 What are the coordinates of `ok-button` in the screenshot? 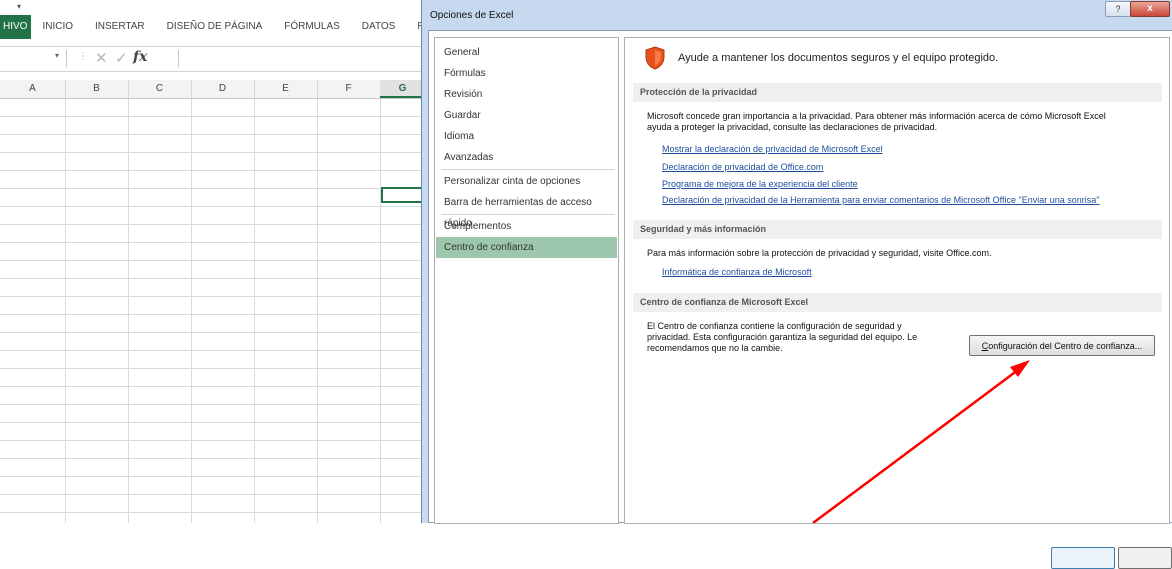 It's located at (1083, 558).